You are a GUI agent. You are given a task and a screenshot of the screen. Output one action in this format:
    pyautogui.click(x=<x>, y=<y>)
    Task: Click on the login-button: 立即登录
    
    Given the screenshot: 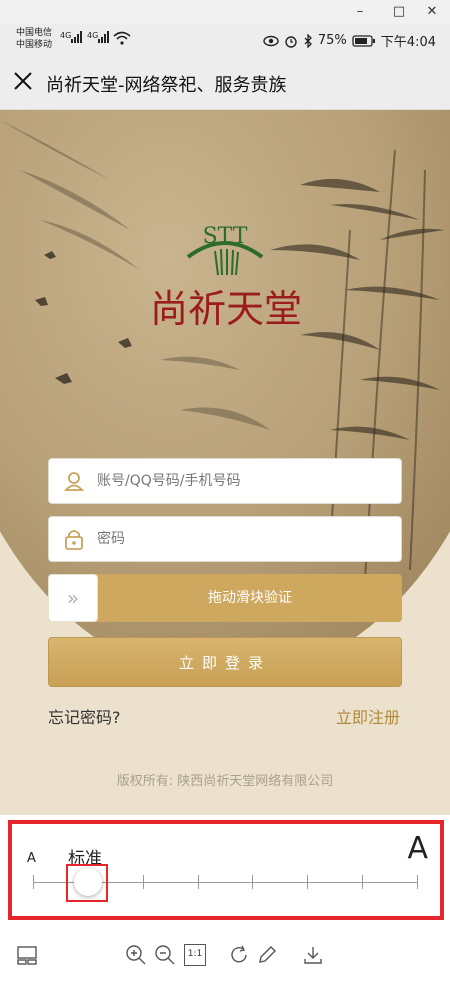 What is the action you would take?
    pyautogui.click(x=225, y=662)
    